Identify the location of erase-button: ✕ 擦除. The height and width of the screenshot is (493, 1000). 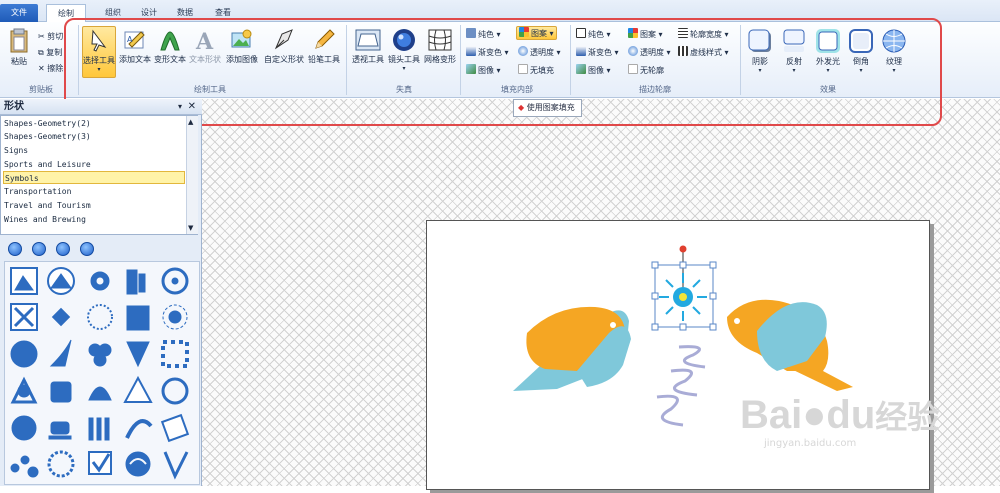
(50, 69).